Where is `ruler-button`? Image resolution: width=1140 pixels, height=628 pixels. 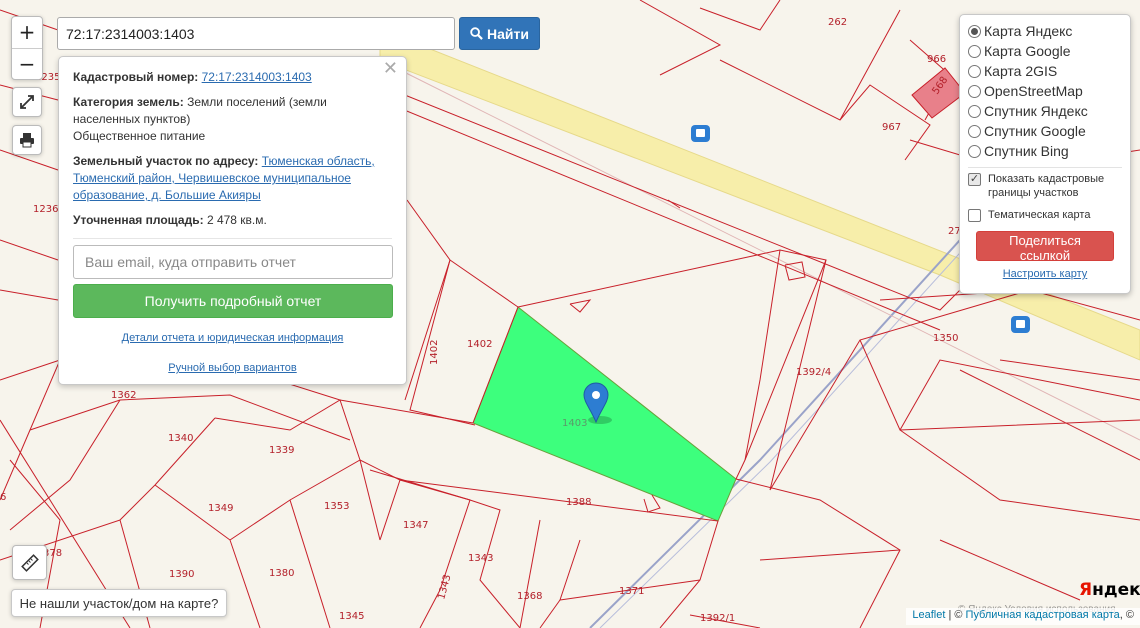 ruler-button is located at coordinates (29, 562).